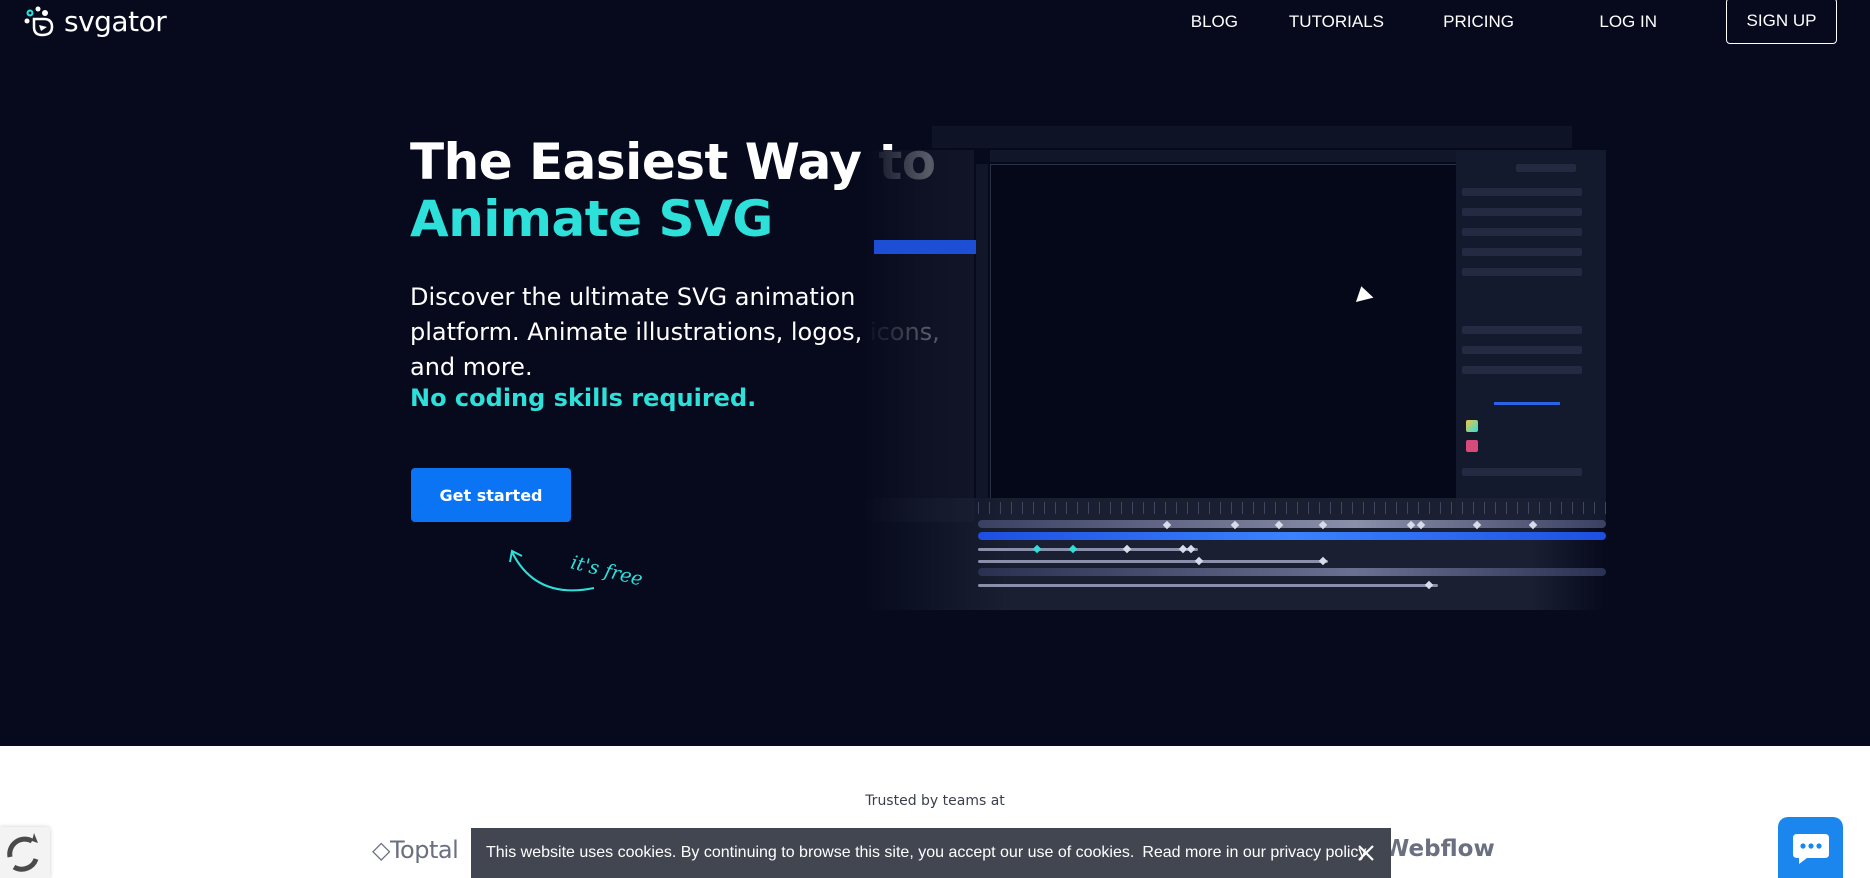  Describe the element at coordinates (1366, 853) in the screenshot. I see `close-icon` at that location.